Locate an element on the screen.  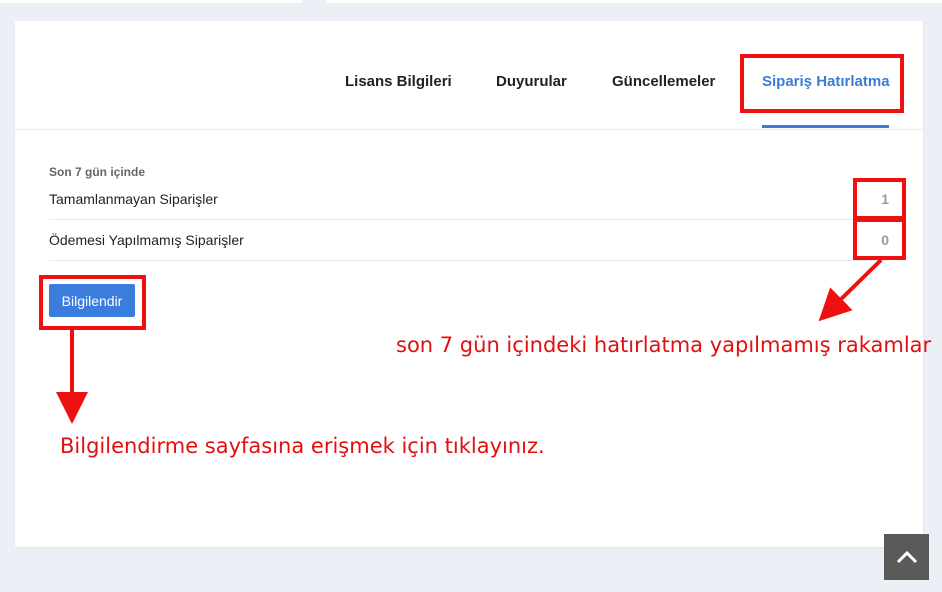
tab-announcements: Duyurular is located at coordinates (531, 81).